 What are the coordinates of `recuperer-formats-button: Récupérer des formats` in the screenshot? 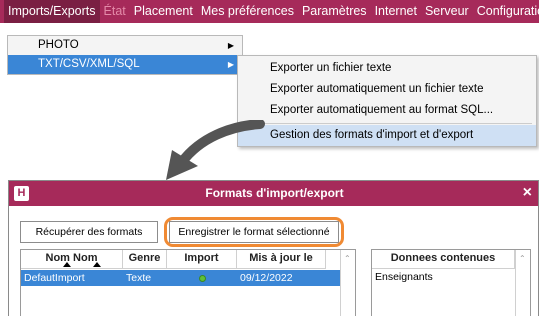 It's located at (89, 232).